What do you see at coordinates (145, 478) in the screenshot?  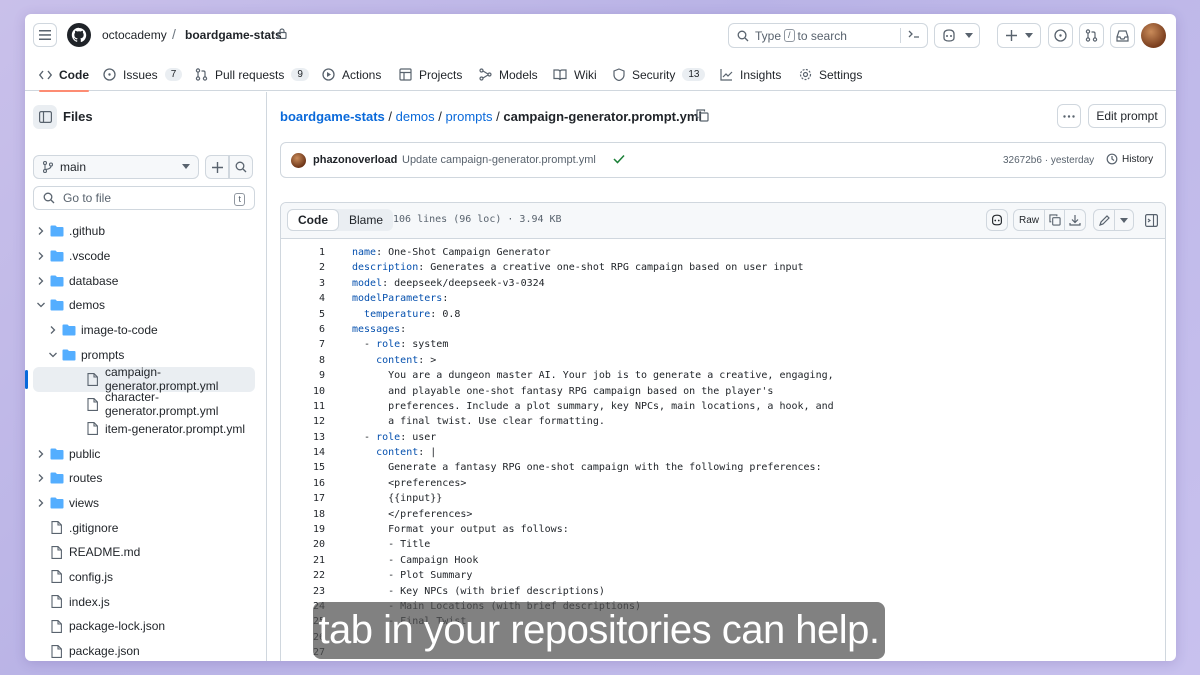 I see `tree-folder: routes` at bounding box center [145, 478].